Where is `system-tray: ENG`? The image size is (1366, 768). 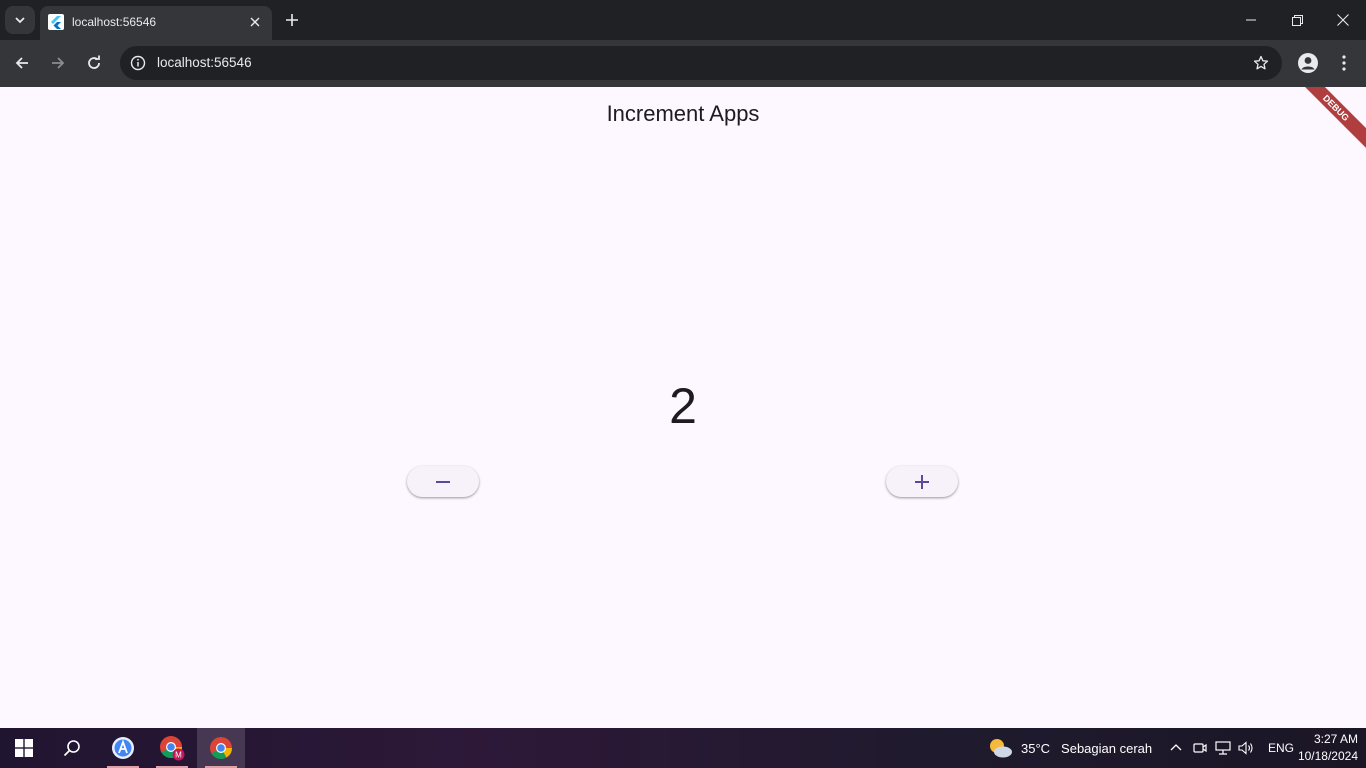
system-tray: ENG is located at coordinates (1231, 748).